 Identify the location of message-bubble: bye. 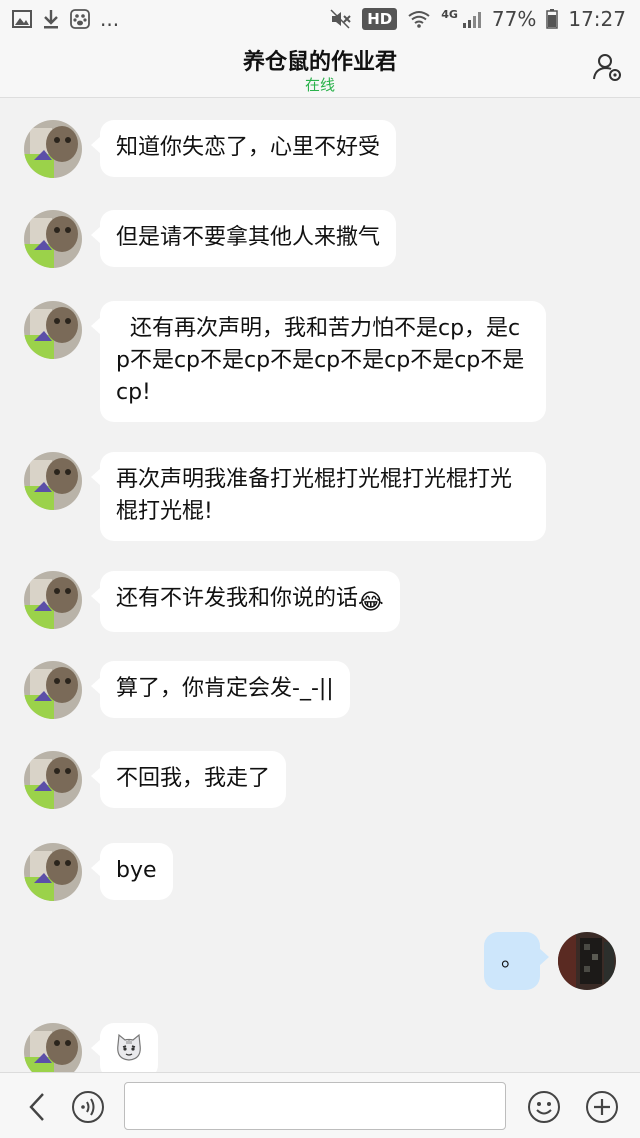
(132, 871).